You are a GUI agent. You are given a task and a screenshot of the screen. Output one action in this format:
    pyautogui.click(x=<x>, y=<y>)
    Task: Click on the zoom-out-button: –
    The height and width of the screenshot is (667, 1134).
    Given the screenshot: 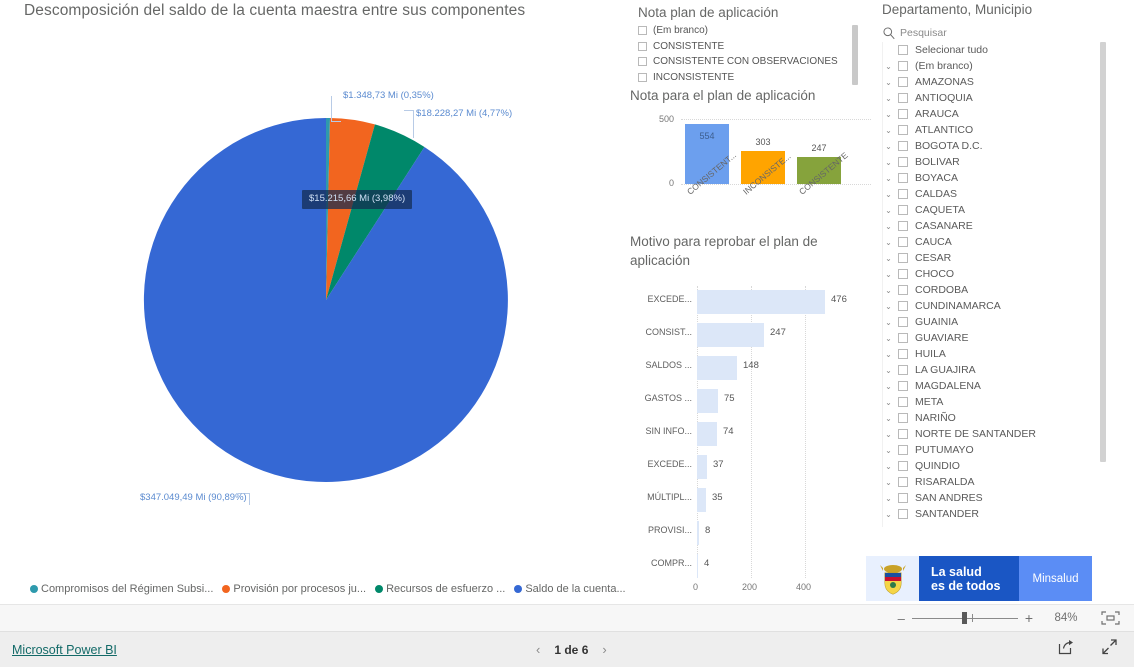 What is the action you would take?
    pyautogui.click(x=901, y=618)
    